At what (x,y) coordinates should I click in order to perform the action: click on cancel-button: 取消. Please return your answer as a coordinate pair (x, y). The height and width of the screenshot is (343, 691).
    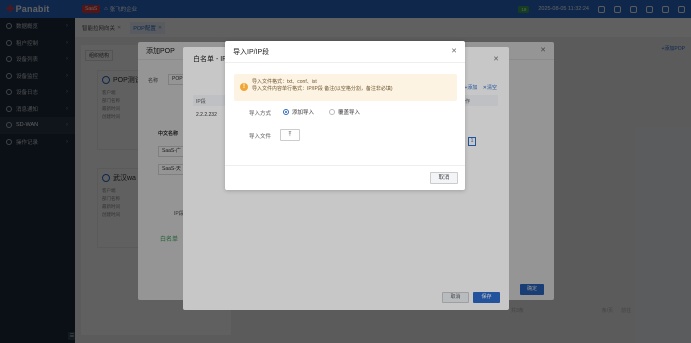
    Looking at the image, I should click on (444, 178).